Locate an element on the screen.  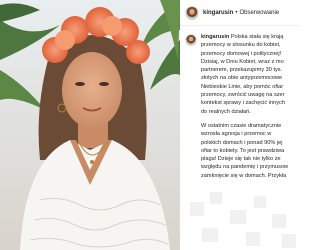
caption-line: polskich domach i ponad 90% jej is located at coordinates (242, 142).